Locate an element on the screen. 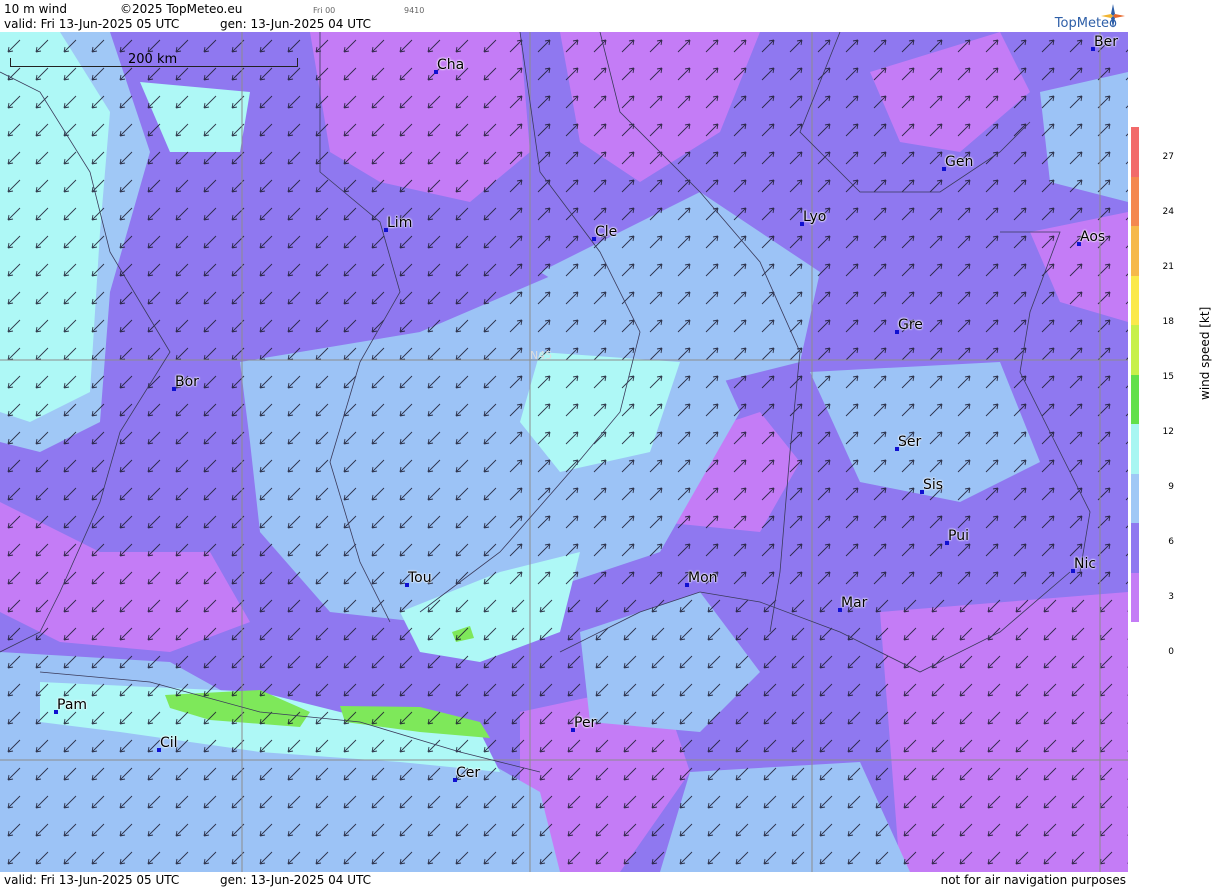 The image size is (1219, 887). footer-generated-time: gen: 13-Jun-2025 04 UTC is located at coordinates (296, 880).